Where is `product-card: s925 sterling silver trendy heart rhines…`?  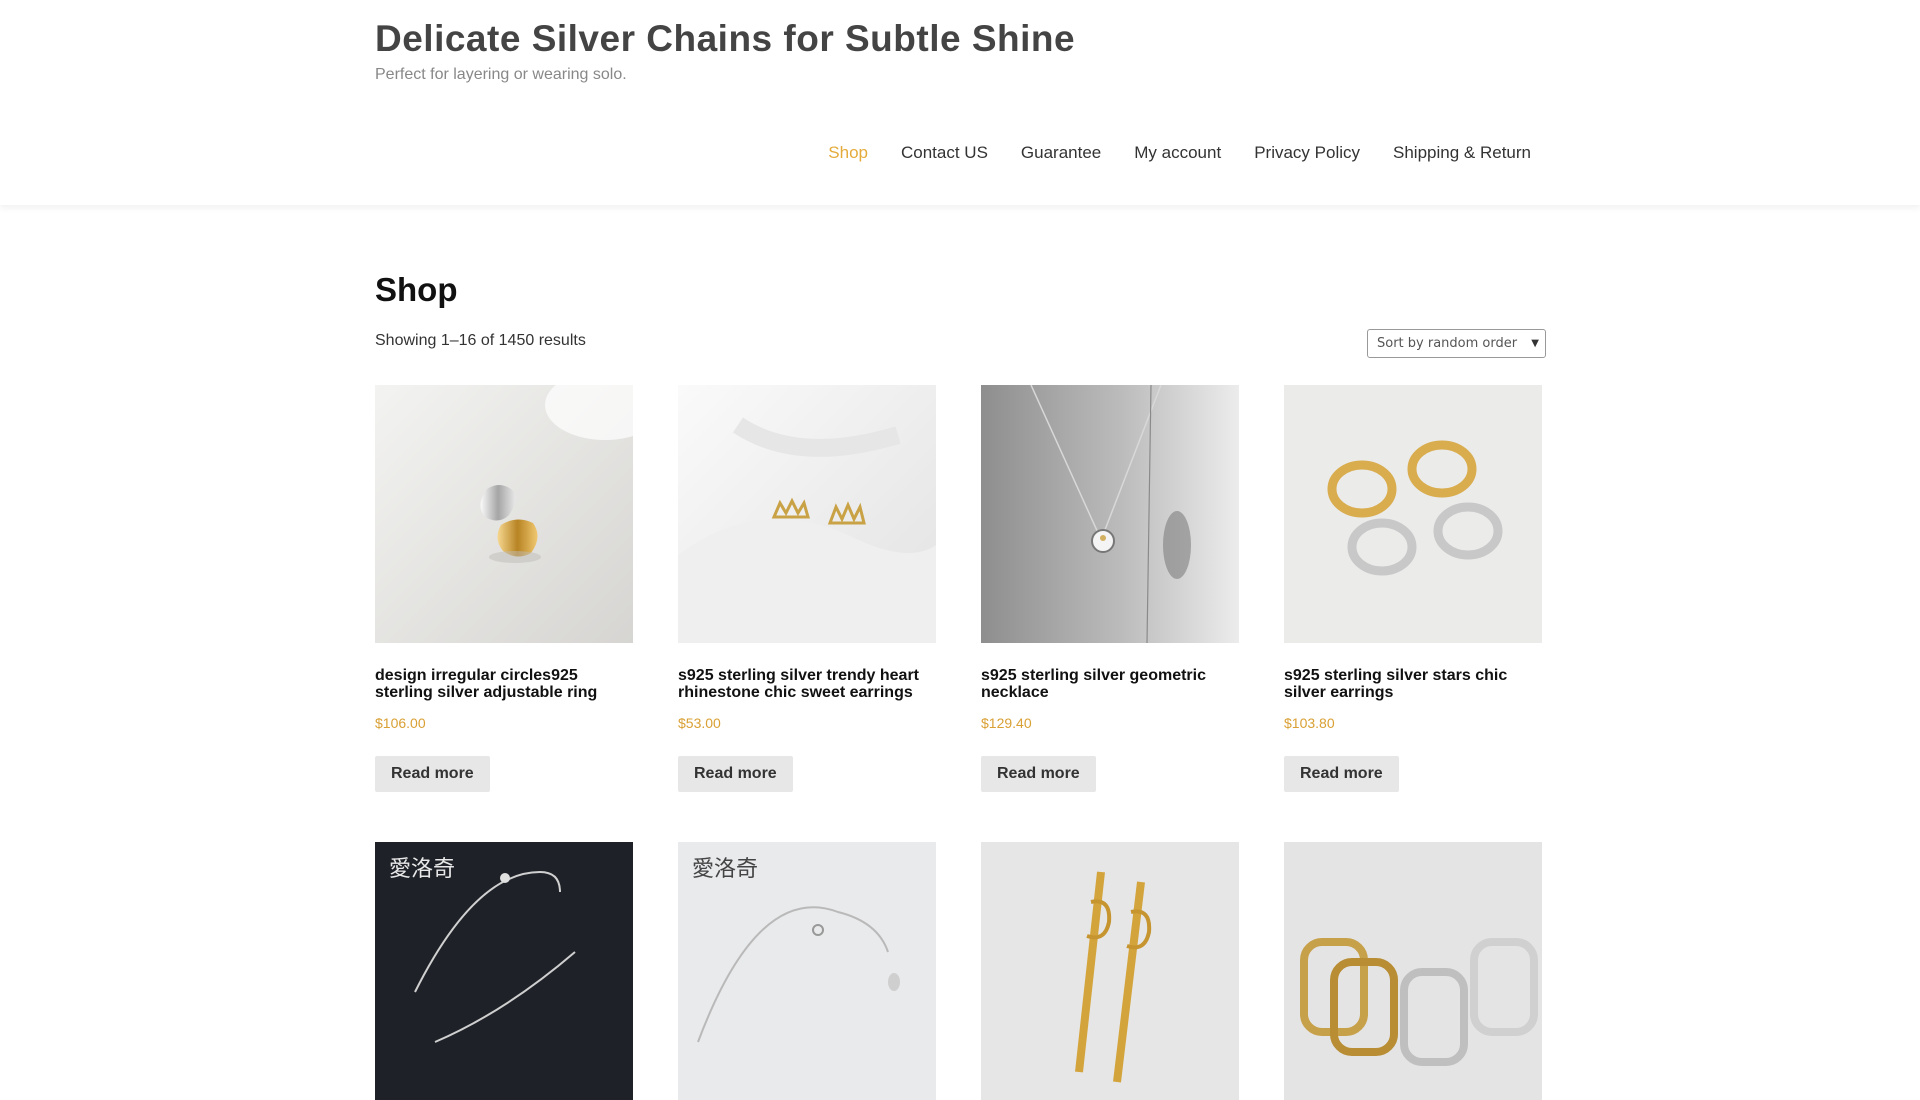 product-card: s925 sterling silver trendy heart rhines… is located at coordinates (807, 588).